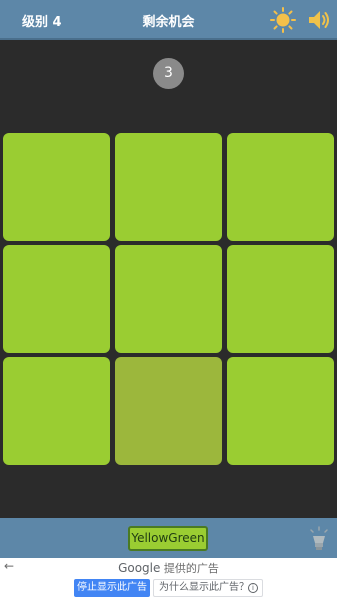  What do you see at coordinates (168, 411) in the screenshot?
I see `odd-color-tile` at bounding box center [168, 411].